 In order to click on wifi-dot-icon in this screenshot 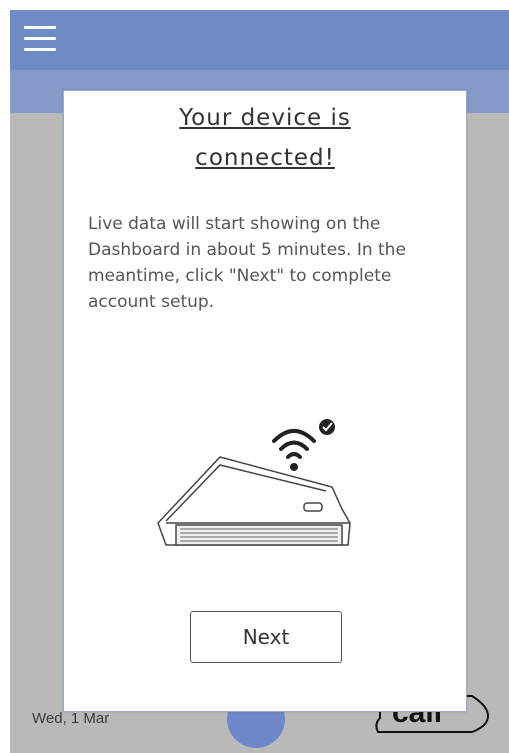, I will do `click(294, 467)`.